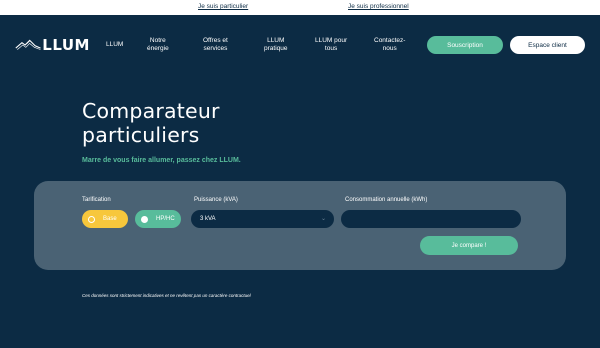 The image size is (600, 348). Describe the element at coordinates (378, 6) in the screenshot. I see `professionnel-link: Je suis professionnel` at that location.